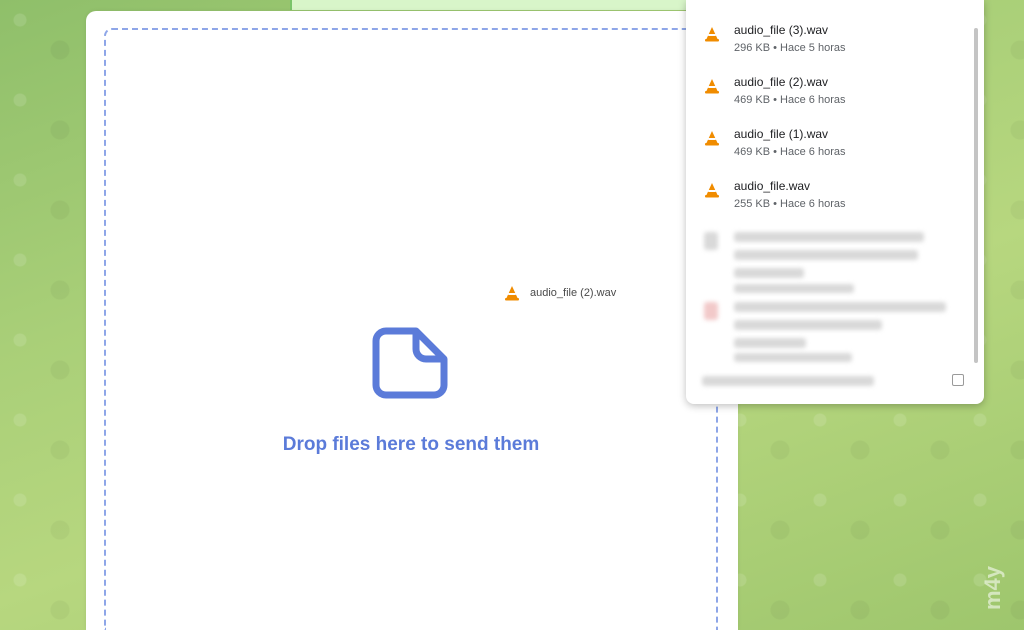 This screenshot has height=630, width=1024. I want to click on download-item: audio_file (1).wav 469 KB • Hace 6 horas, so click(831, 148).